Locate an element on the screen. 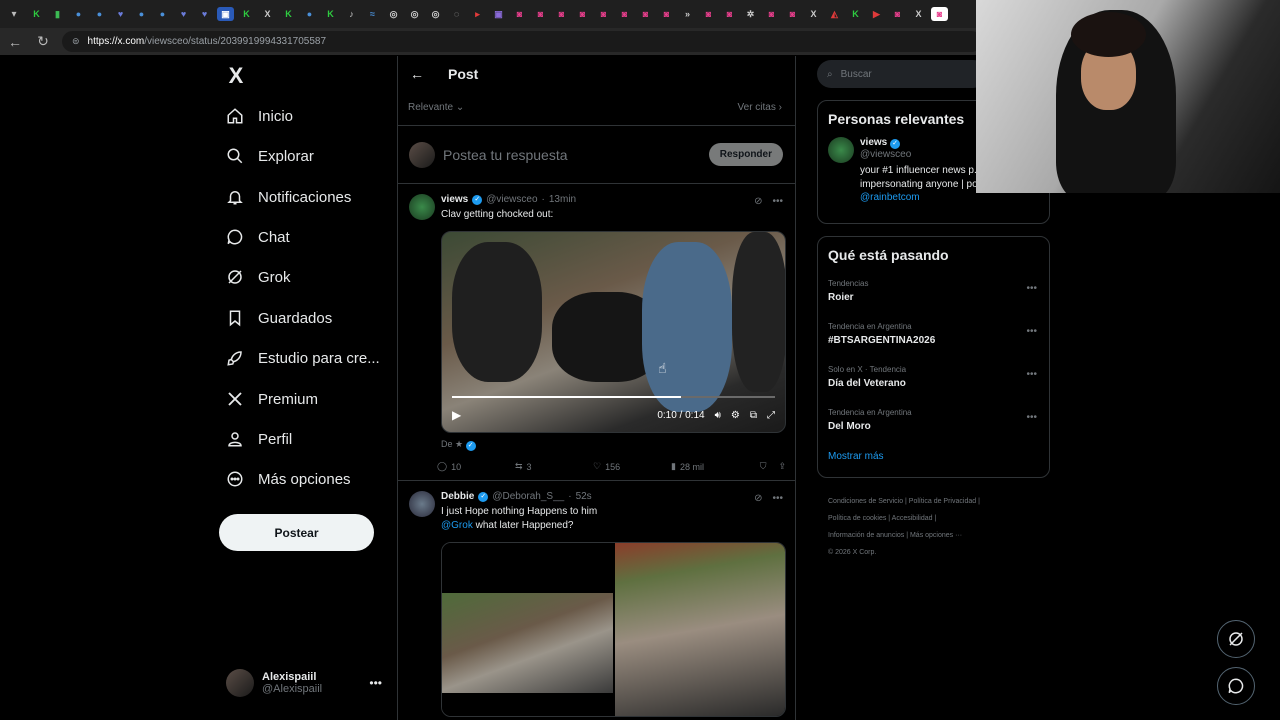  reload-icon: ↻ is located at coordinates (43, 41).